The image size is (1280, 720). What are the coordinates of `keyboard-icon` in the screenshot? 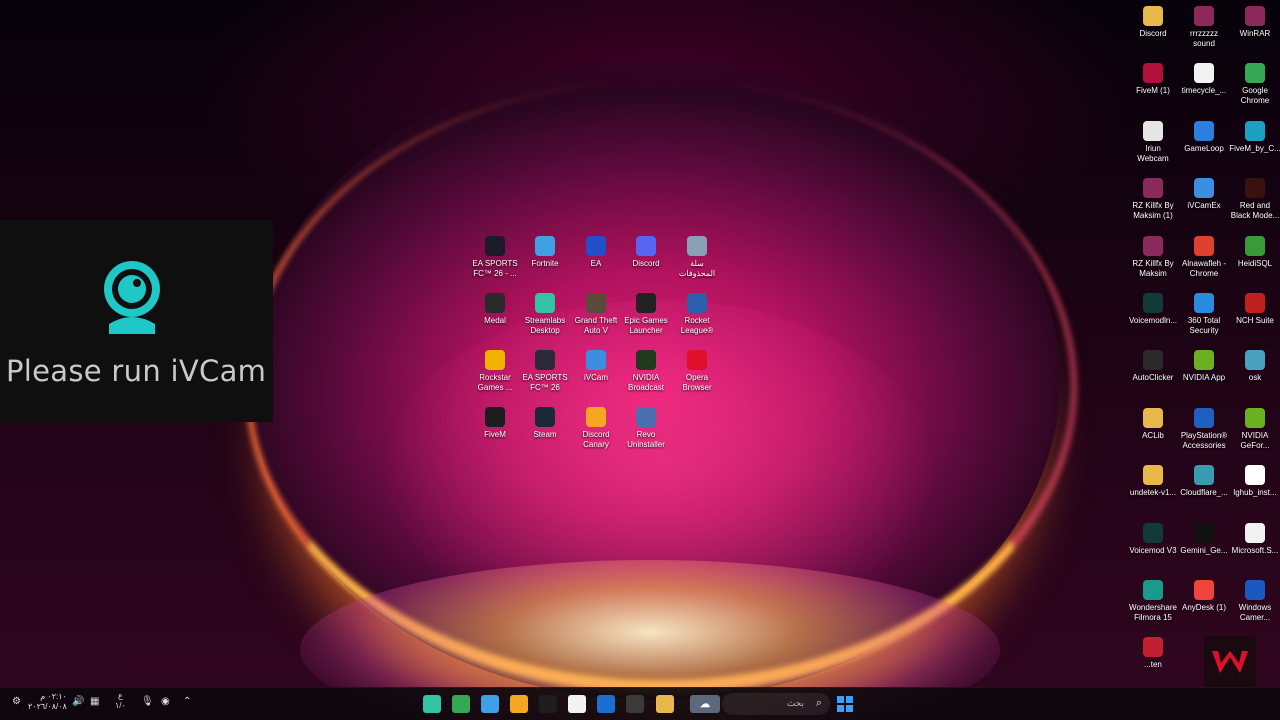 It's located at (1255, 360).